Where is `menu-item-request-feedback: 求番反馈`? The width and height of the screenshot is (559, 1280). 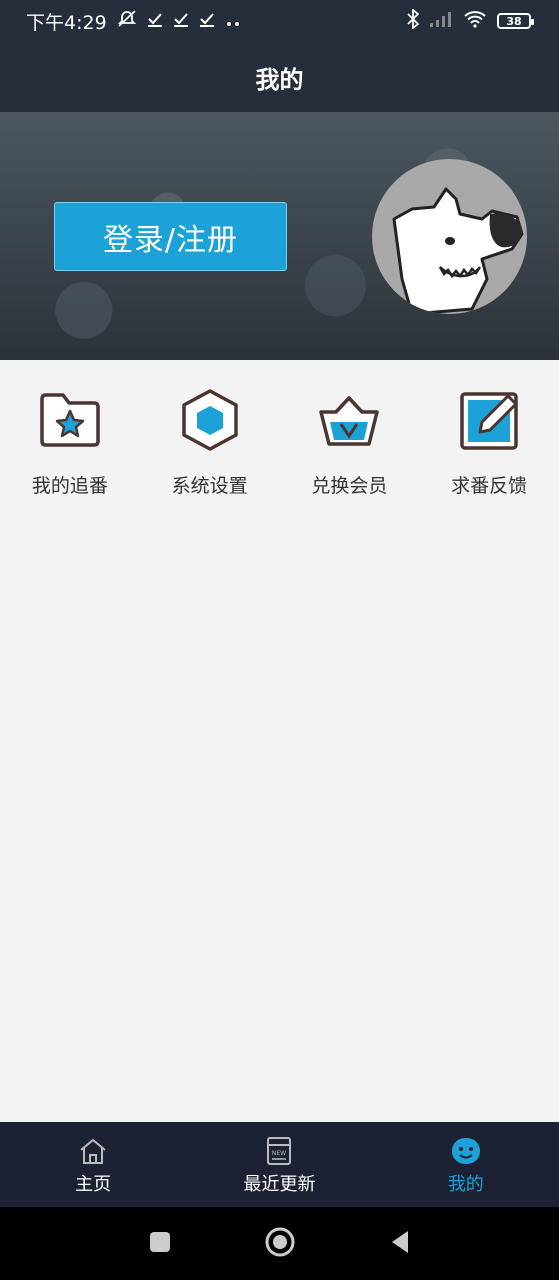
menu-item-request-feedback: 求番反馈 is located at coordinates (489, 441).